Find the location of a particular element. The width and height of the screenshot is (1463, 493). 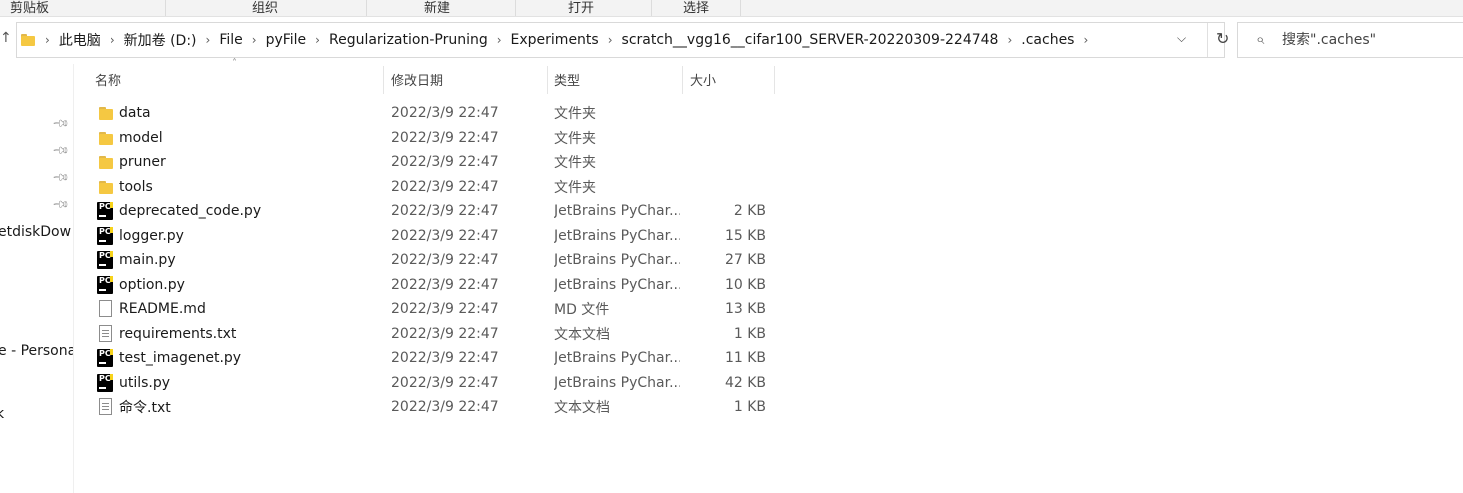

file-name: utils.py is located at coordinates (145, 382).